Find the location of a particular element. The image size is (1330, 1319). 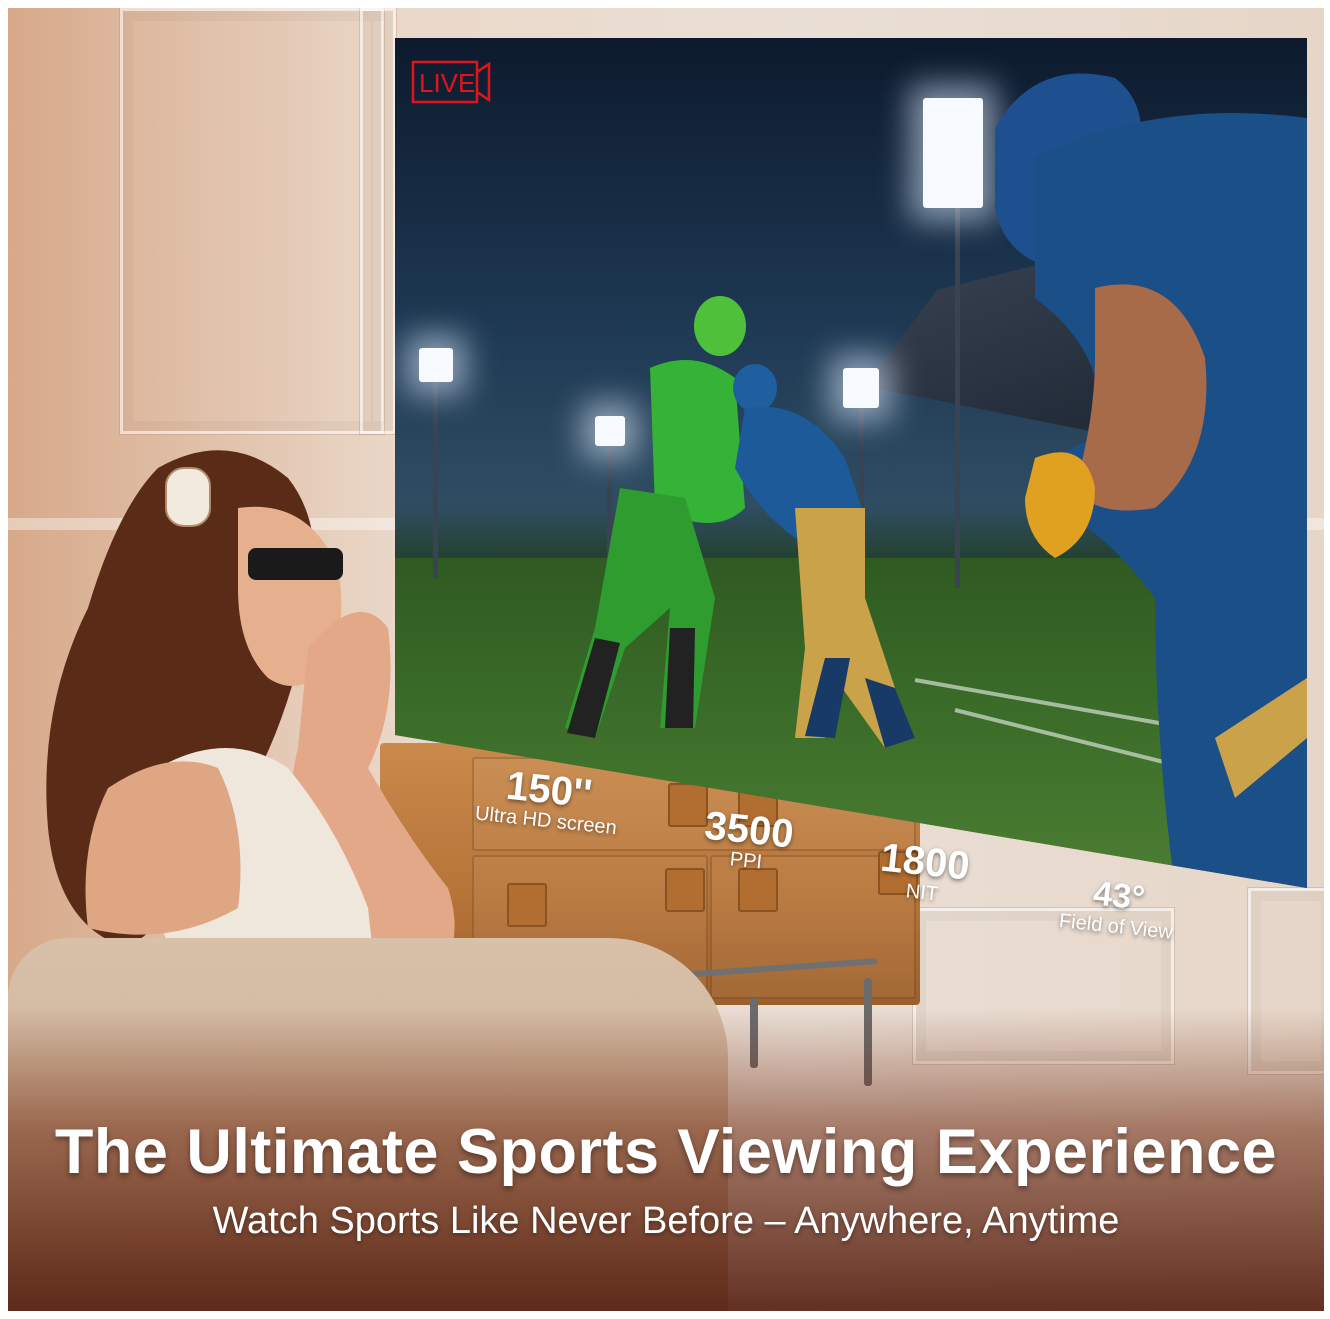

blue-player-helmet is located at coordinates (755, 388).